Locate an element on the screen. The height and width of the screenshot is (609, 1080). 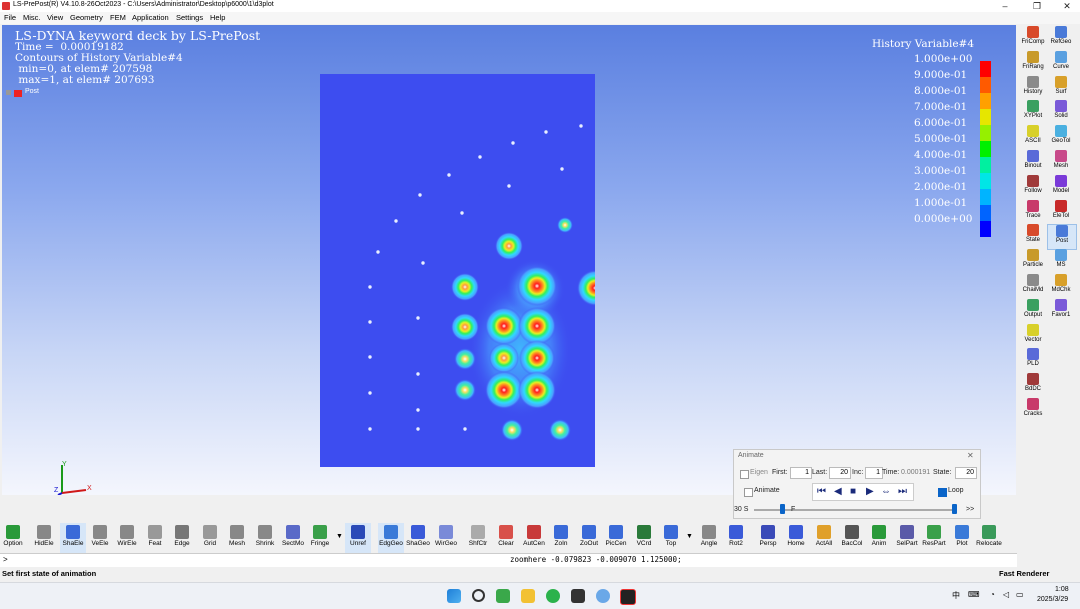
tb-button-wirgeo: WirGeo is located at coordinates (446, 538).